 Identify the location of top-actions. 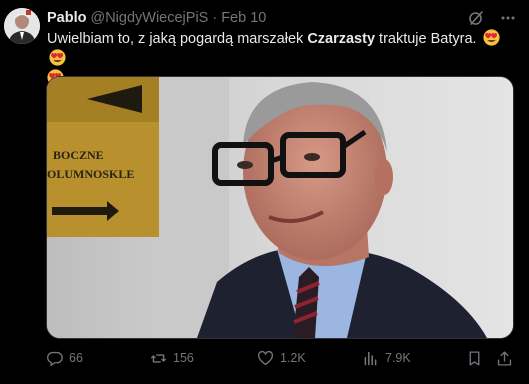
(492, 18).